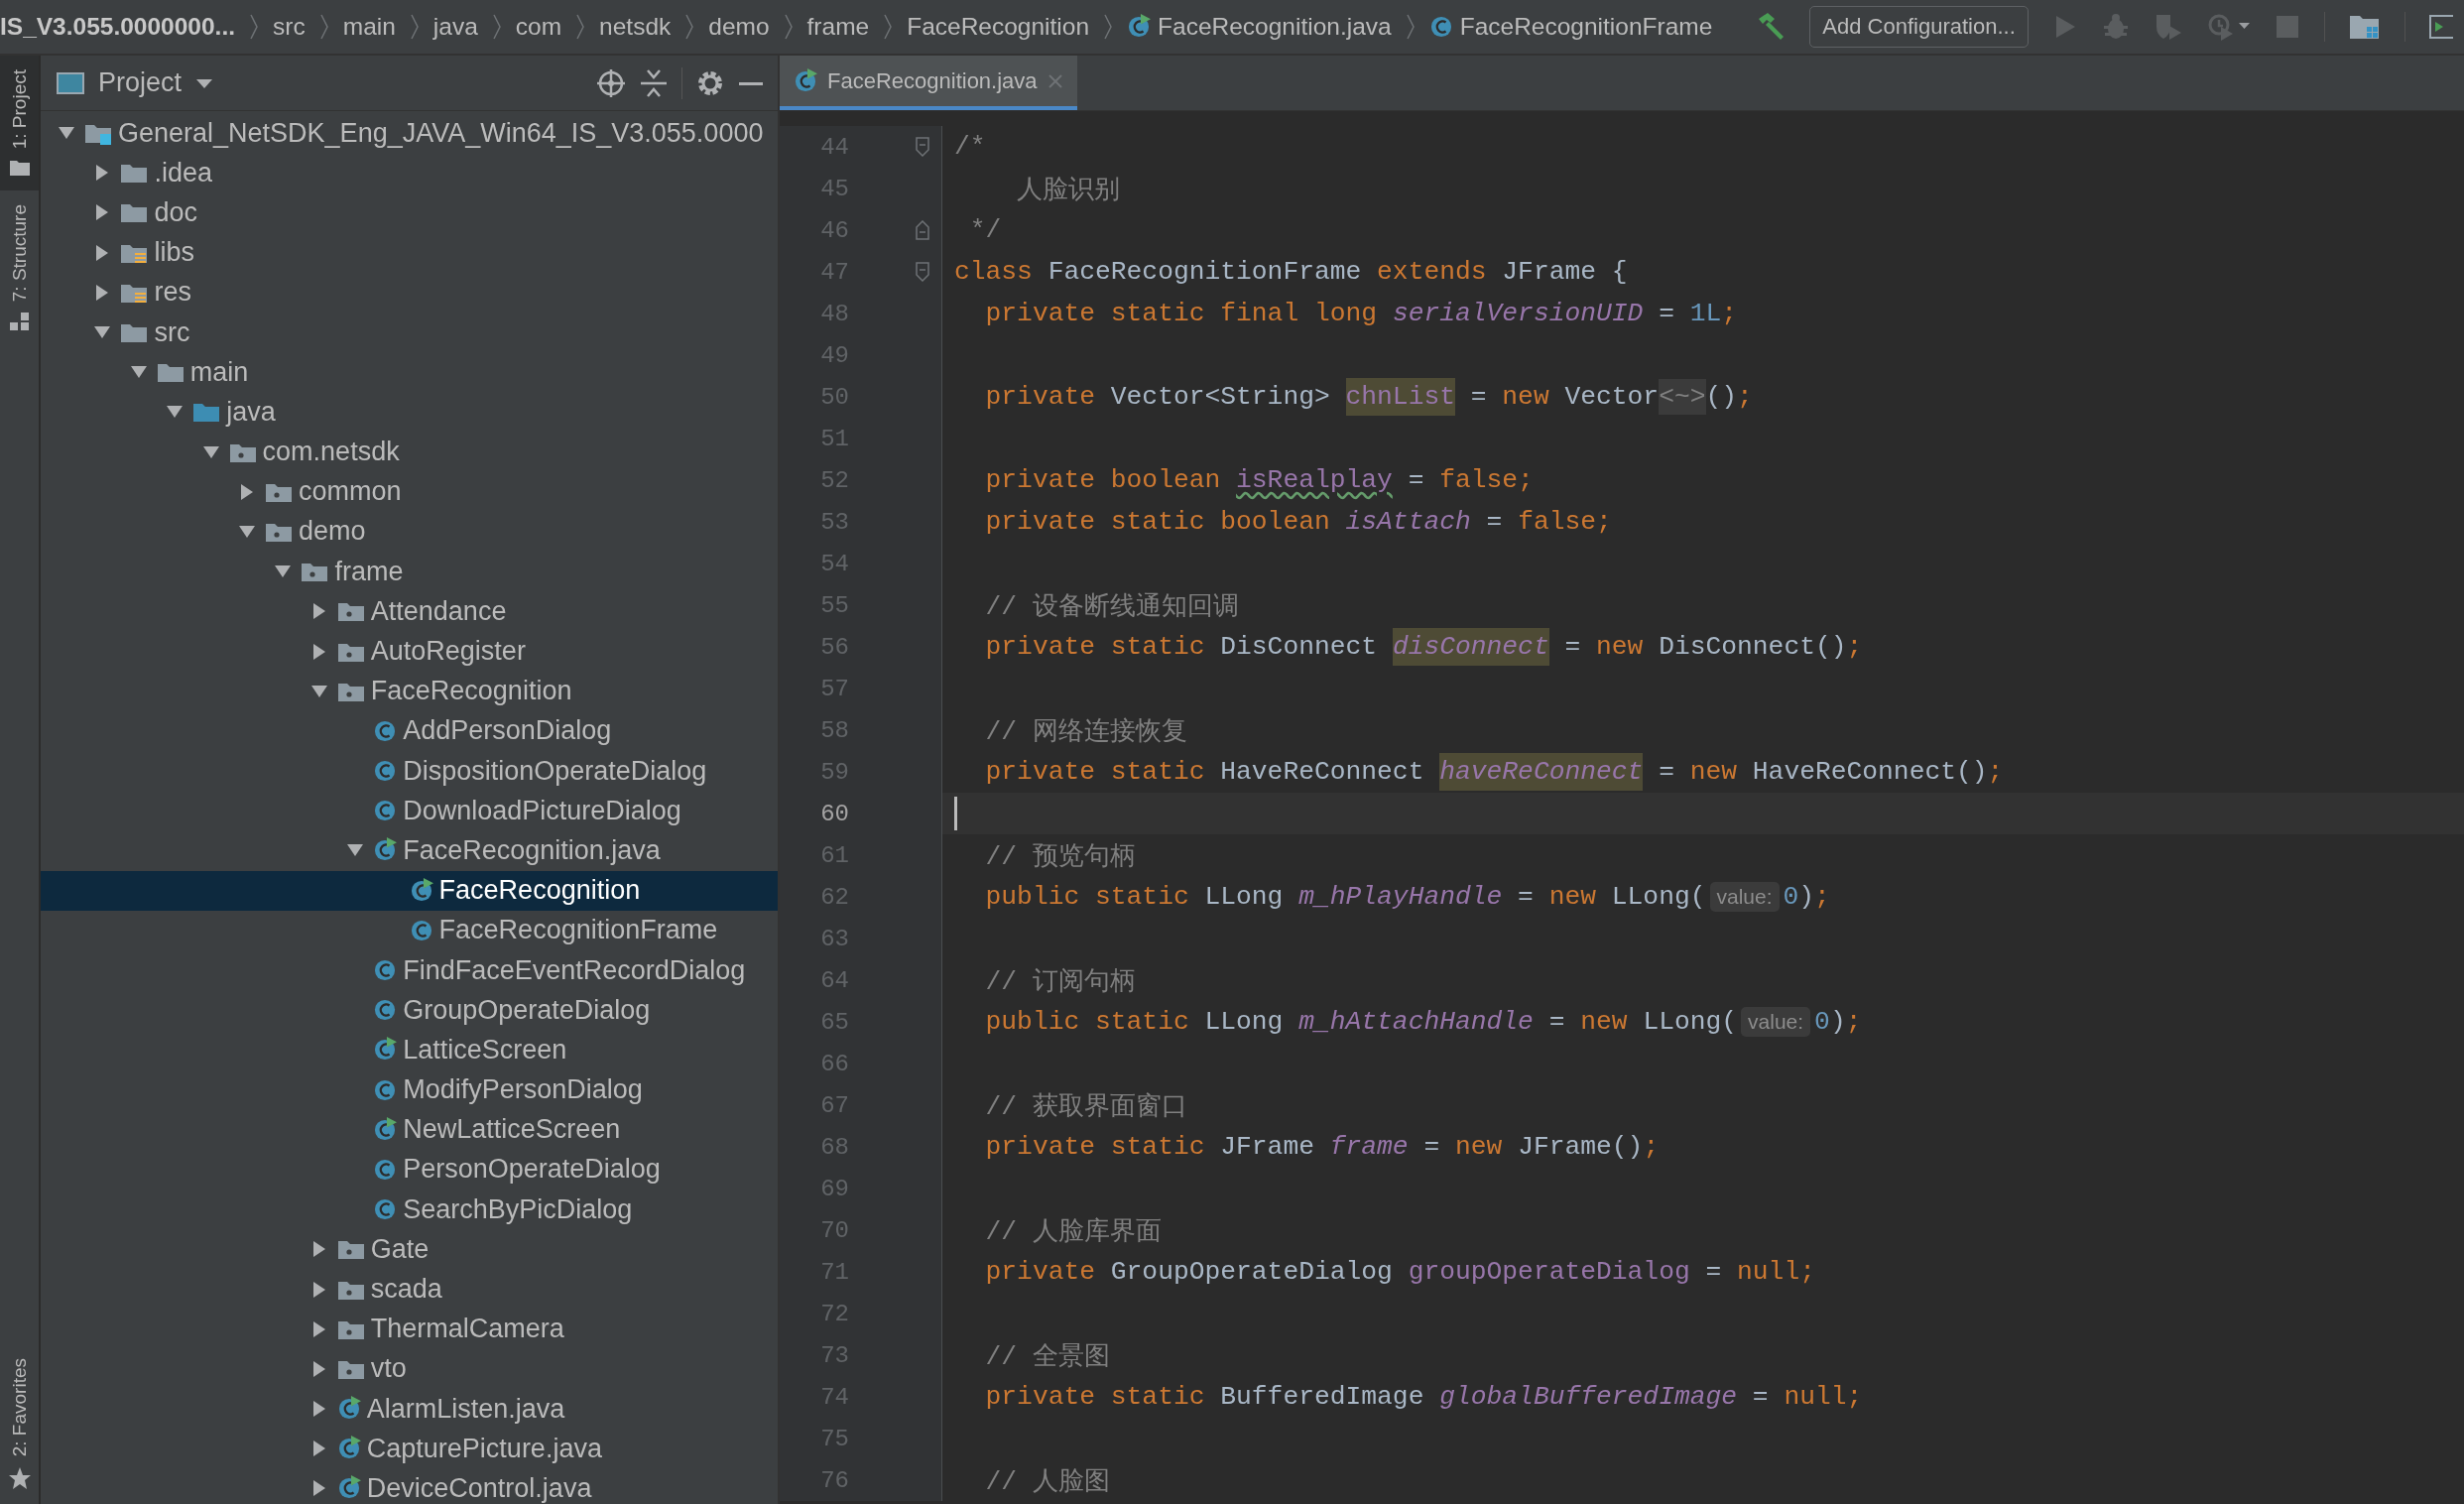 This screenshot has width=2464, height=1504. I want to click on profile-icon, so click(2229, 27).